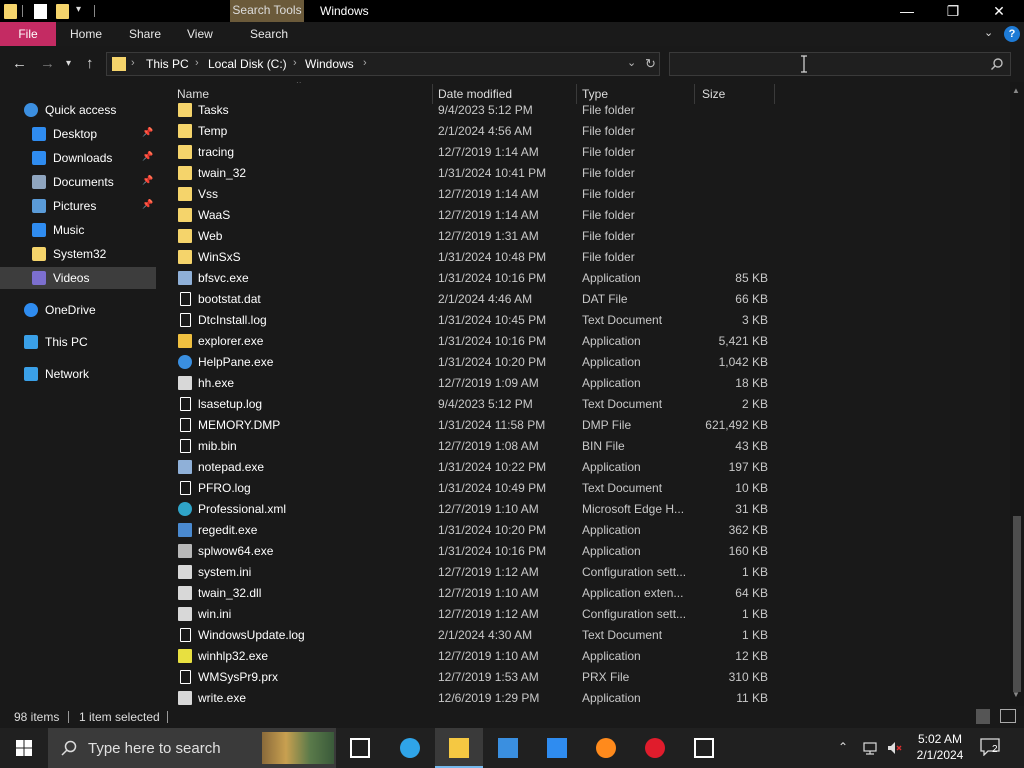 The width and height of the screenshot is (1024, 768). Describe the element at coordinates (78, 9) in the screenshot. I see `customize-quick-access-icon: ▾` at that location.